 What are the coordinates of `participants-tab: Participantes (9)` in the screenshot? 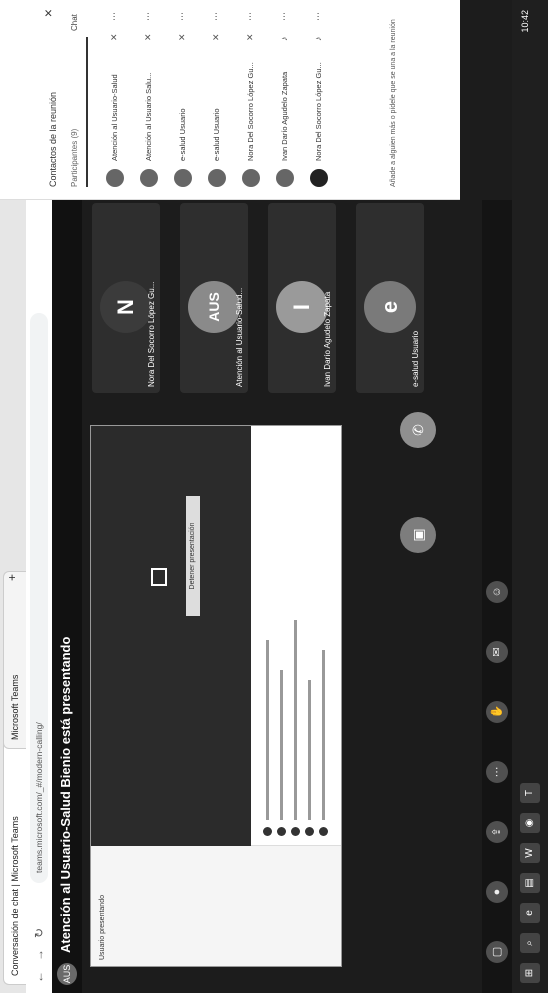 It's located at (79, 112).